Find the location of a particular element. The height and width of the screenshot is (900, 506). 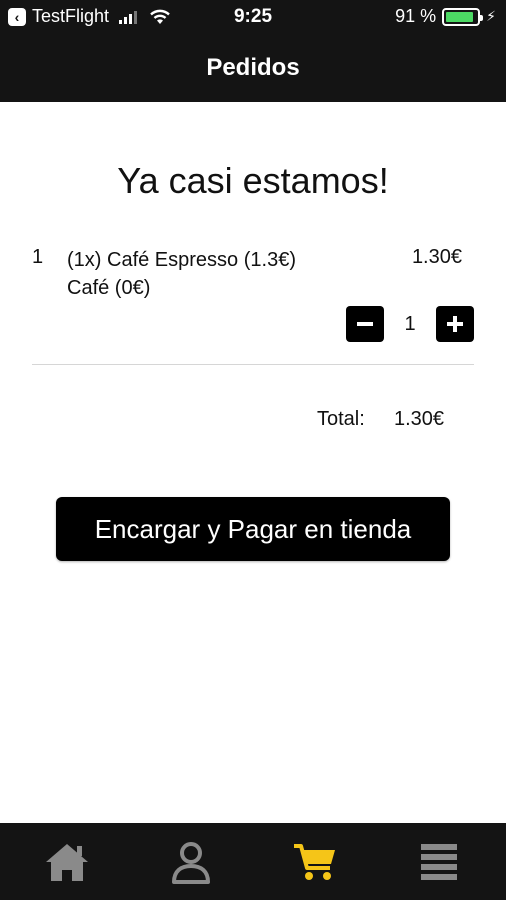

quantity-value: 1 is located at coordinates (410, 323).